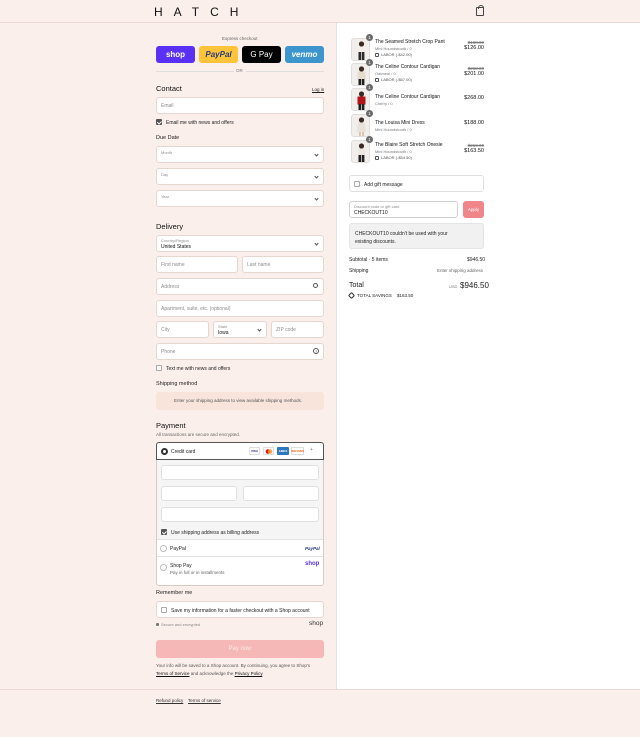 The image size is (640, 737). I want to click on paypal-radio, so click(163, 548).